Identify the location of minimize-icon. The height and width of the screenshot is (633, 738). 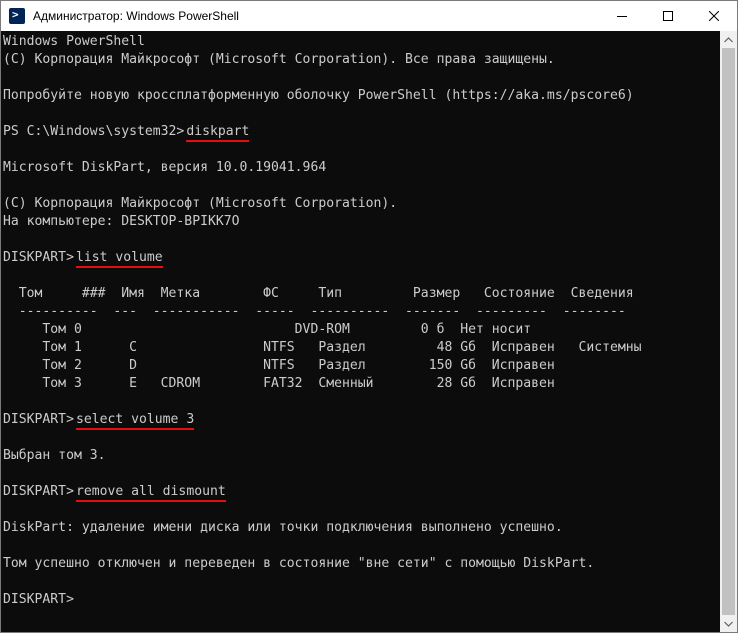
(622, 16).